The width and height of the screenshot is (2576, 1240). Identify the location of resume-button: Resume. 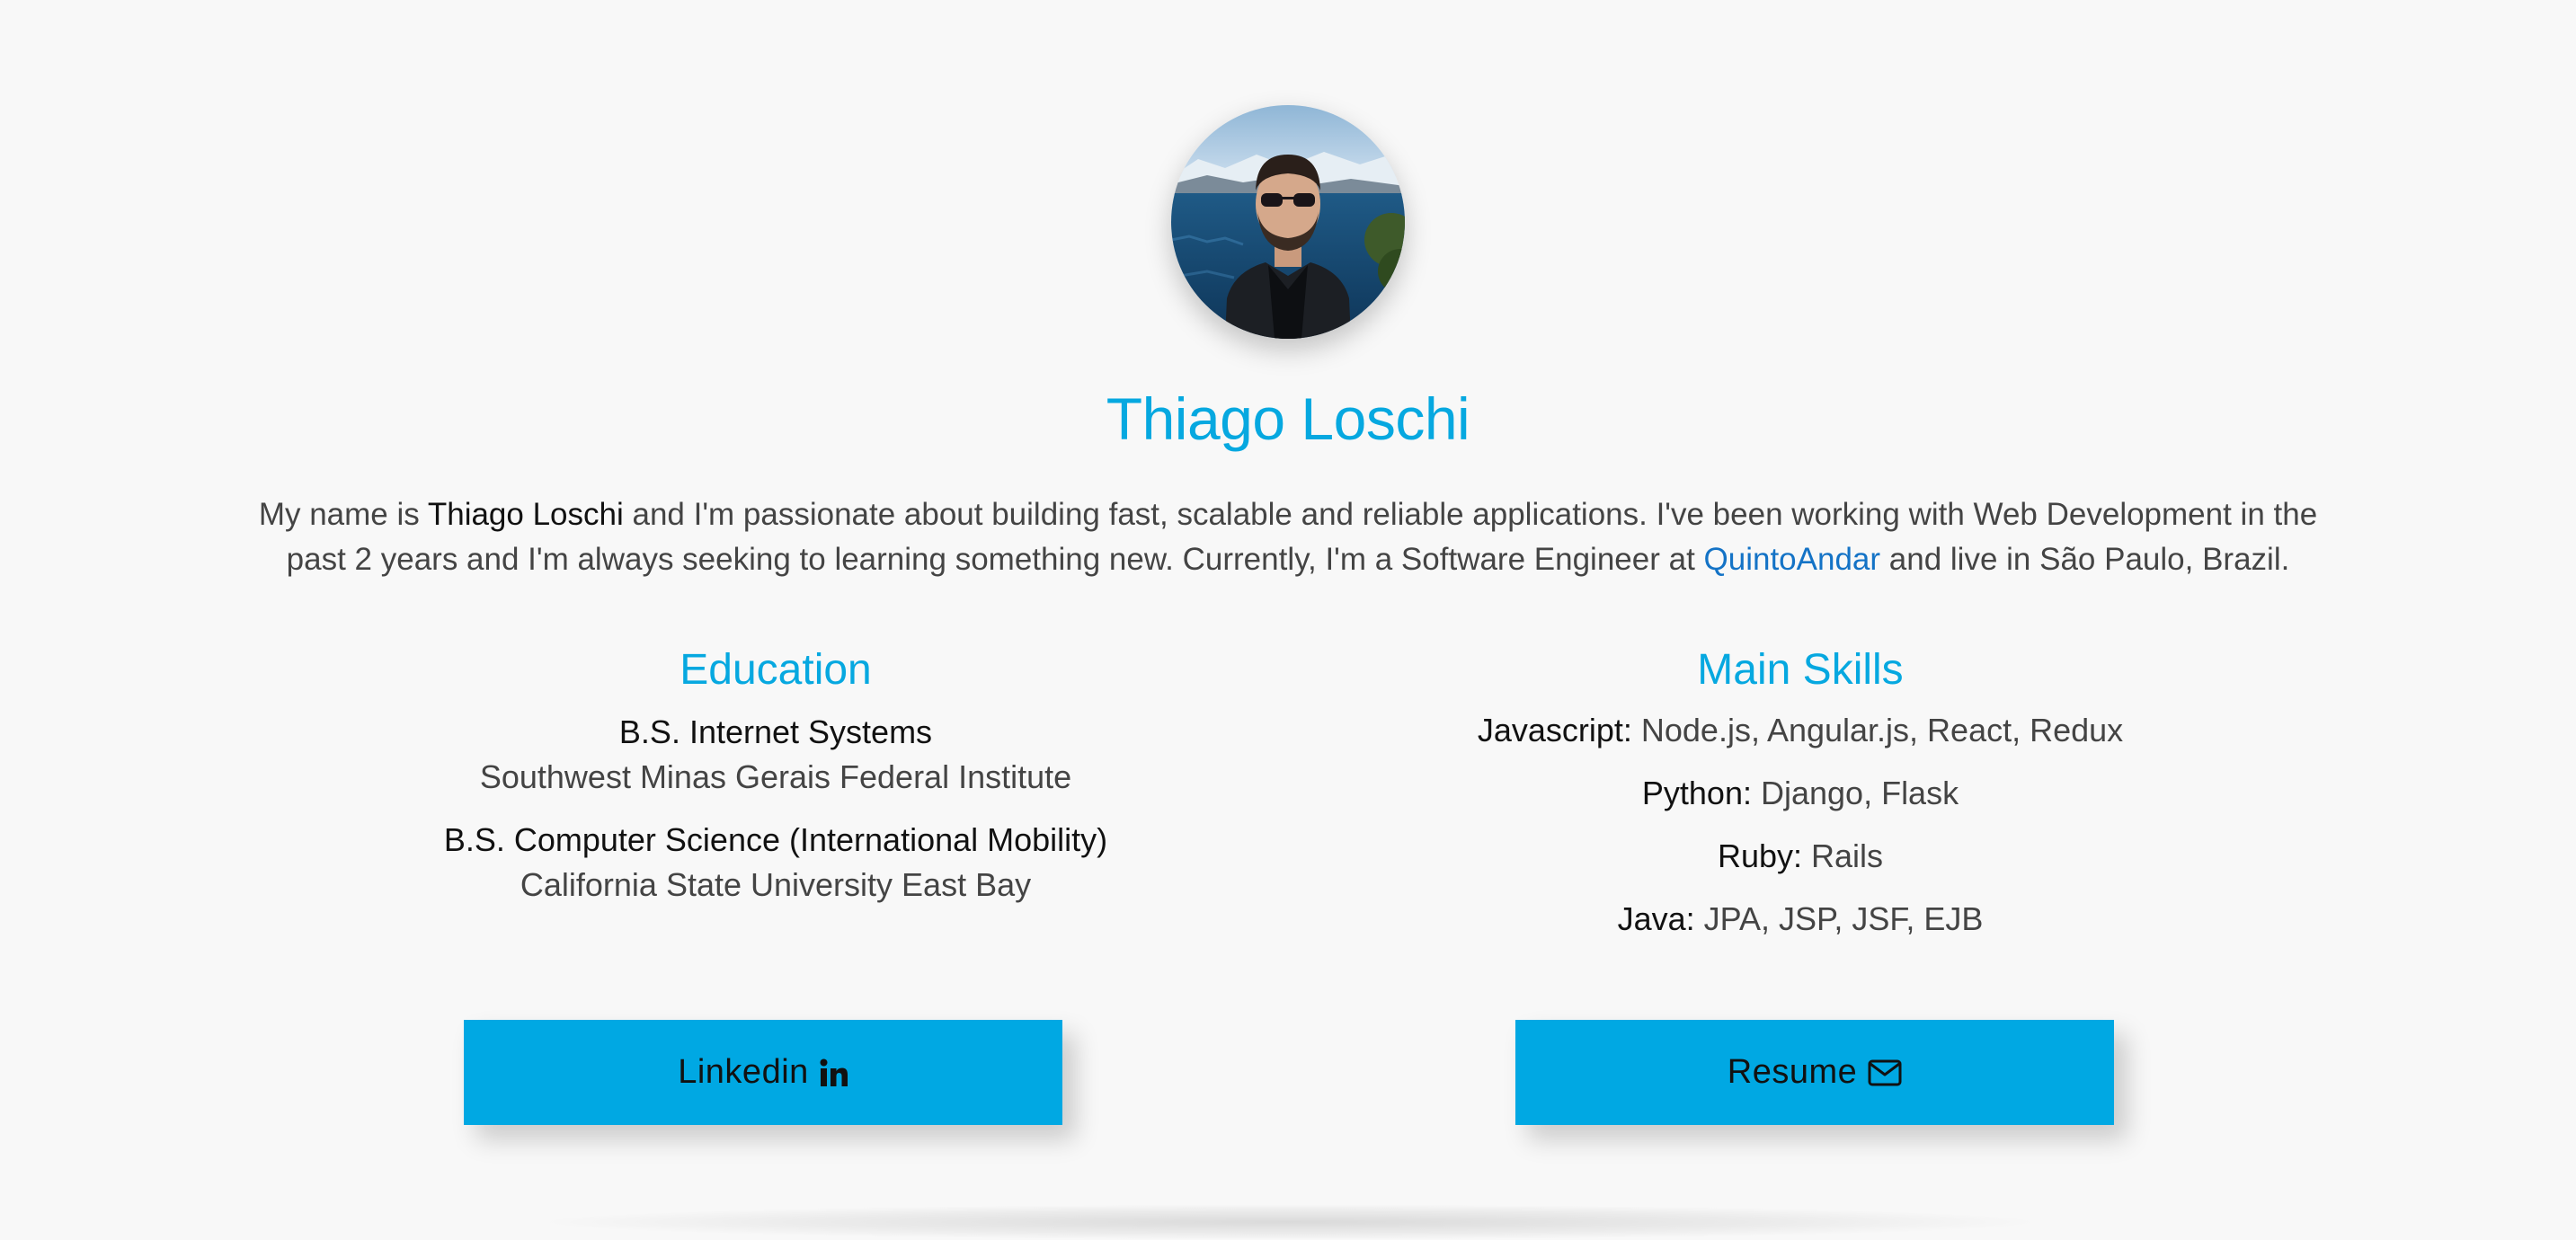
(1814, 1072).